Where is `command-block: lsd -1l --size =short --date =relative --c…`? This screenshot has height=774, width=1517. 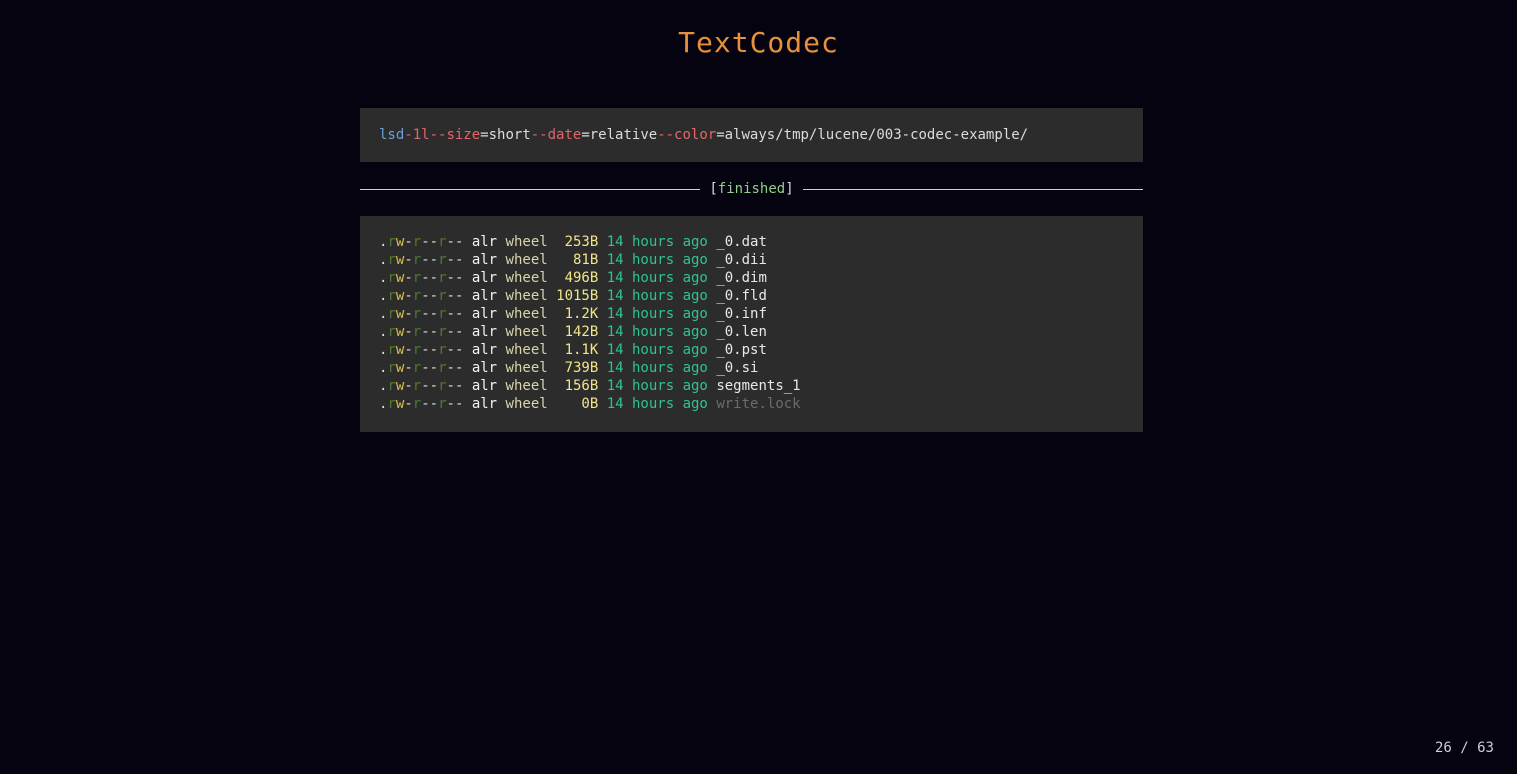
command-block: lsd -1l --size =short --date =relative --c… is located at coordinates (751, 135).